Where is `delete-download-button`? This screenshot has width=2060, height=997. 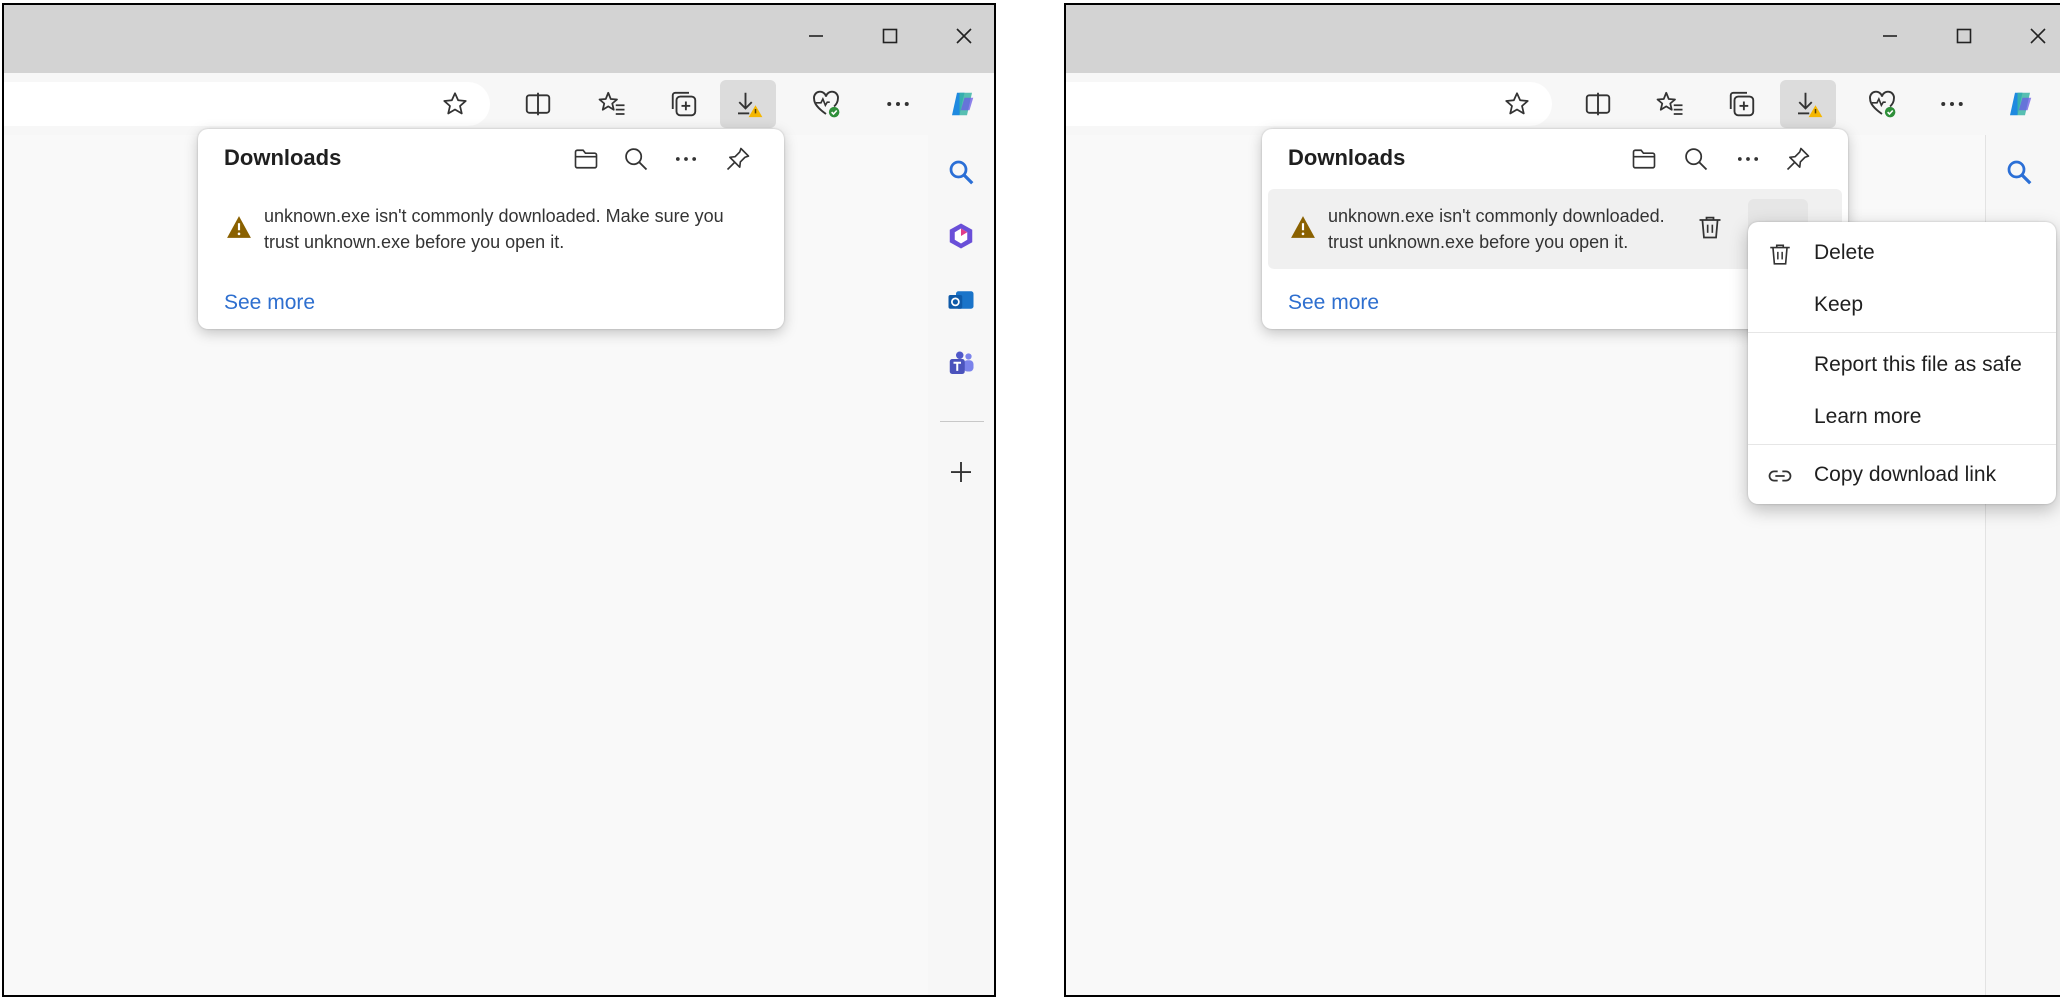 delete-download-button is located at coordinates (1710, 227).